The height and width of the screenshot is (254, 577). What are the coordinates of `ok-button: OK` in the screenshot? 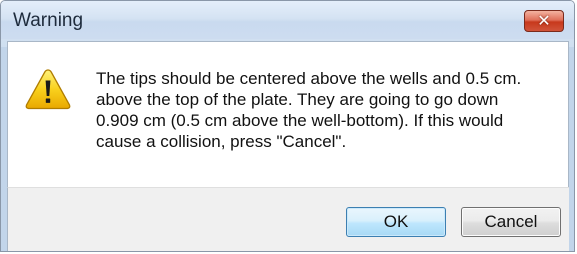 It's located at (396, 222).